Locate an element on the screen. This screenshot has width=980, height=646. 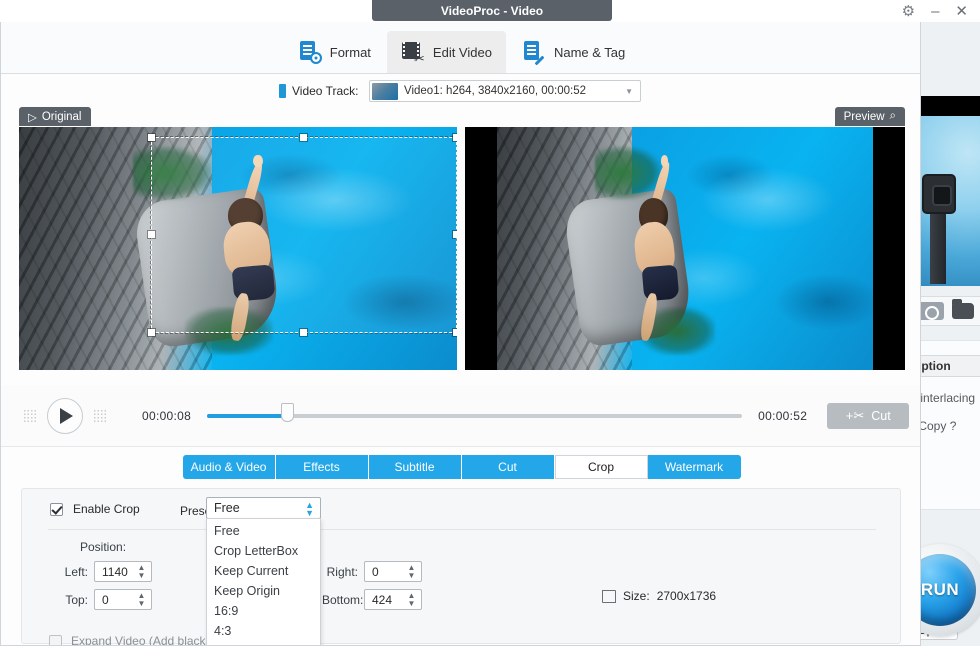
tab-name-tag: Name & Tag is located at coordinates (573, 52).